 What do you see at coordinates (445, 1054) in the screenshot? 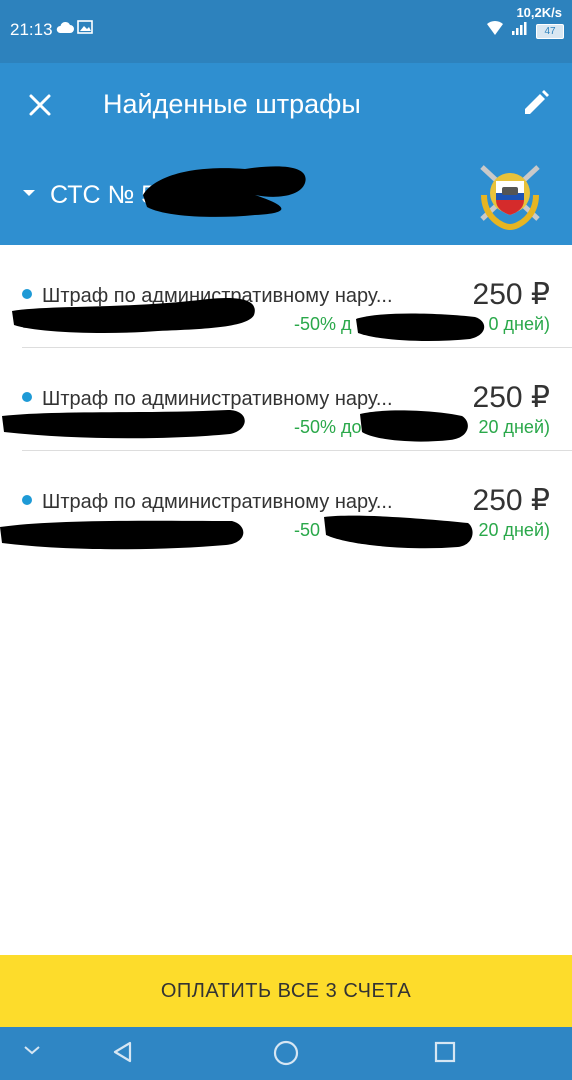
I see `recents-icon` at bounding box center [445, 1054].